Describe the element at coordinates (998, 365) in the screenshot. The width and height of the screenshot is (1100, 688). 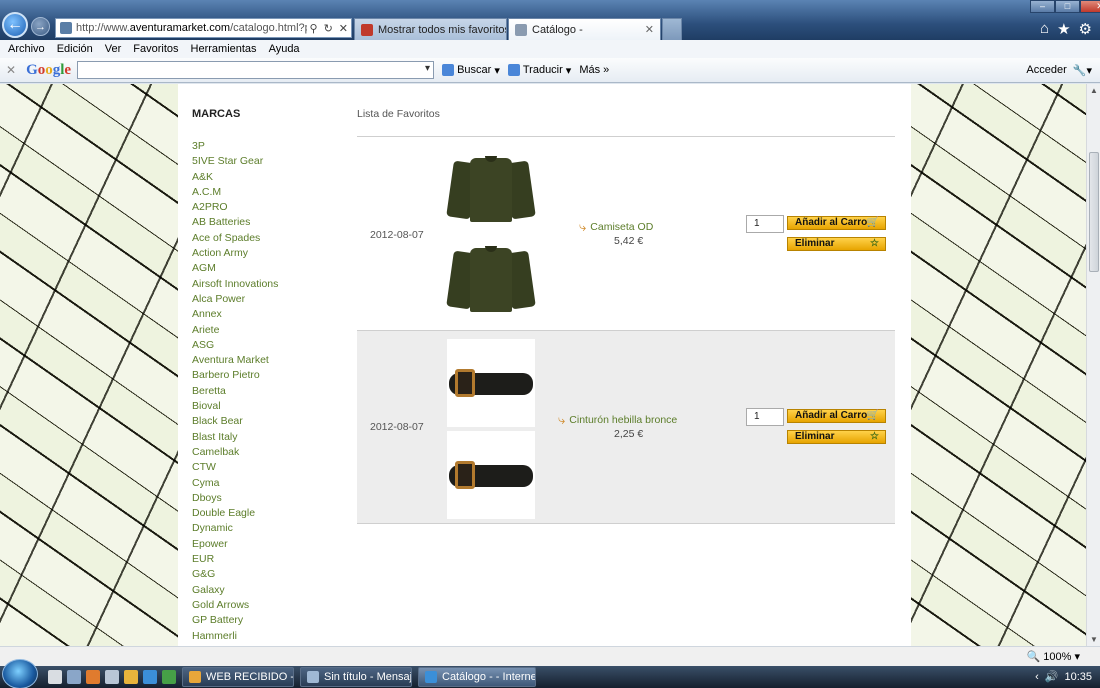
I see `background-texture-right` at that location.